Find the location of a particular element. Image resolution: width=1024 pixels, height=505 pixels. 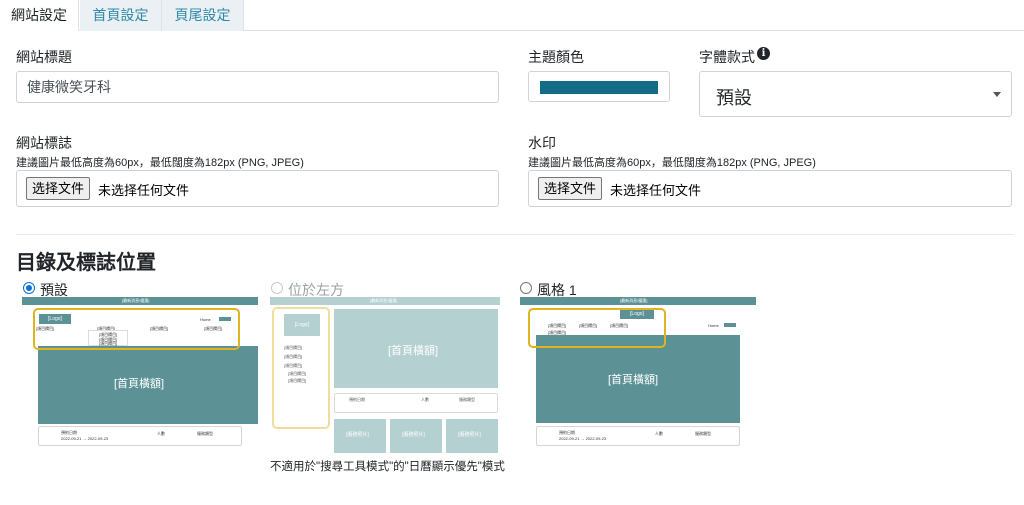

site-title-input: 健康微笑牙科 is located at coordinates (257, 87).